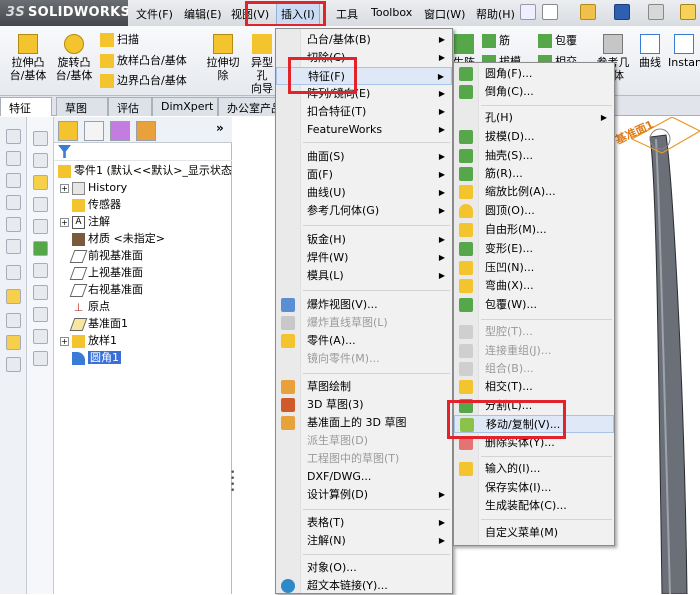  What do you see at coordinates (28, 58) in the screenshot?
I see `extrude-boss-button: 拉伸凸 台/基体` at bounding box center [28, 58].